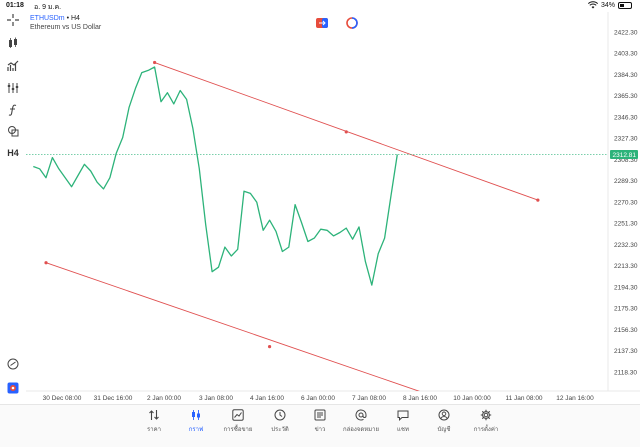 Image resolution: width=640 pixels, height=447 pixels. What do you see at coordinates (66, 27) in the screenshot?
I see `symbol-description: Ethereum vs US Dollar` at bounding box center [66, 27].